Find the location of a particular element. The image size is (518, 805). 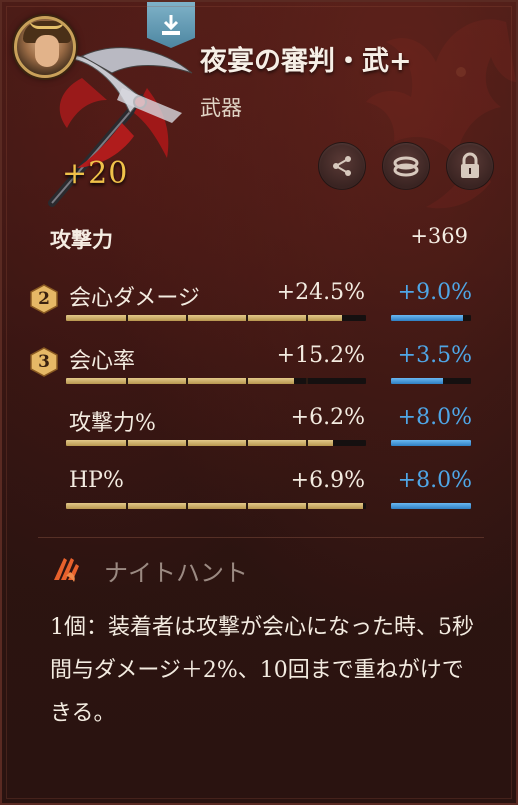

upgrade-count-badge: 2 is located at coordinates (44, 299).